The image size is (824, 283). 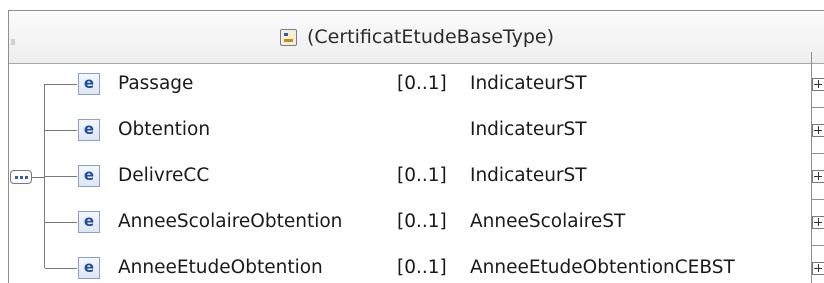 What do you see at coordinates (164, 175) in the screenshot?
I see `element-name: DelivreCC` at bounding box center [164, 175].